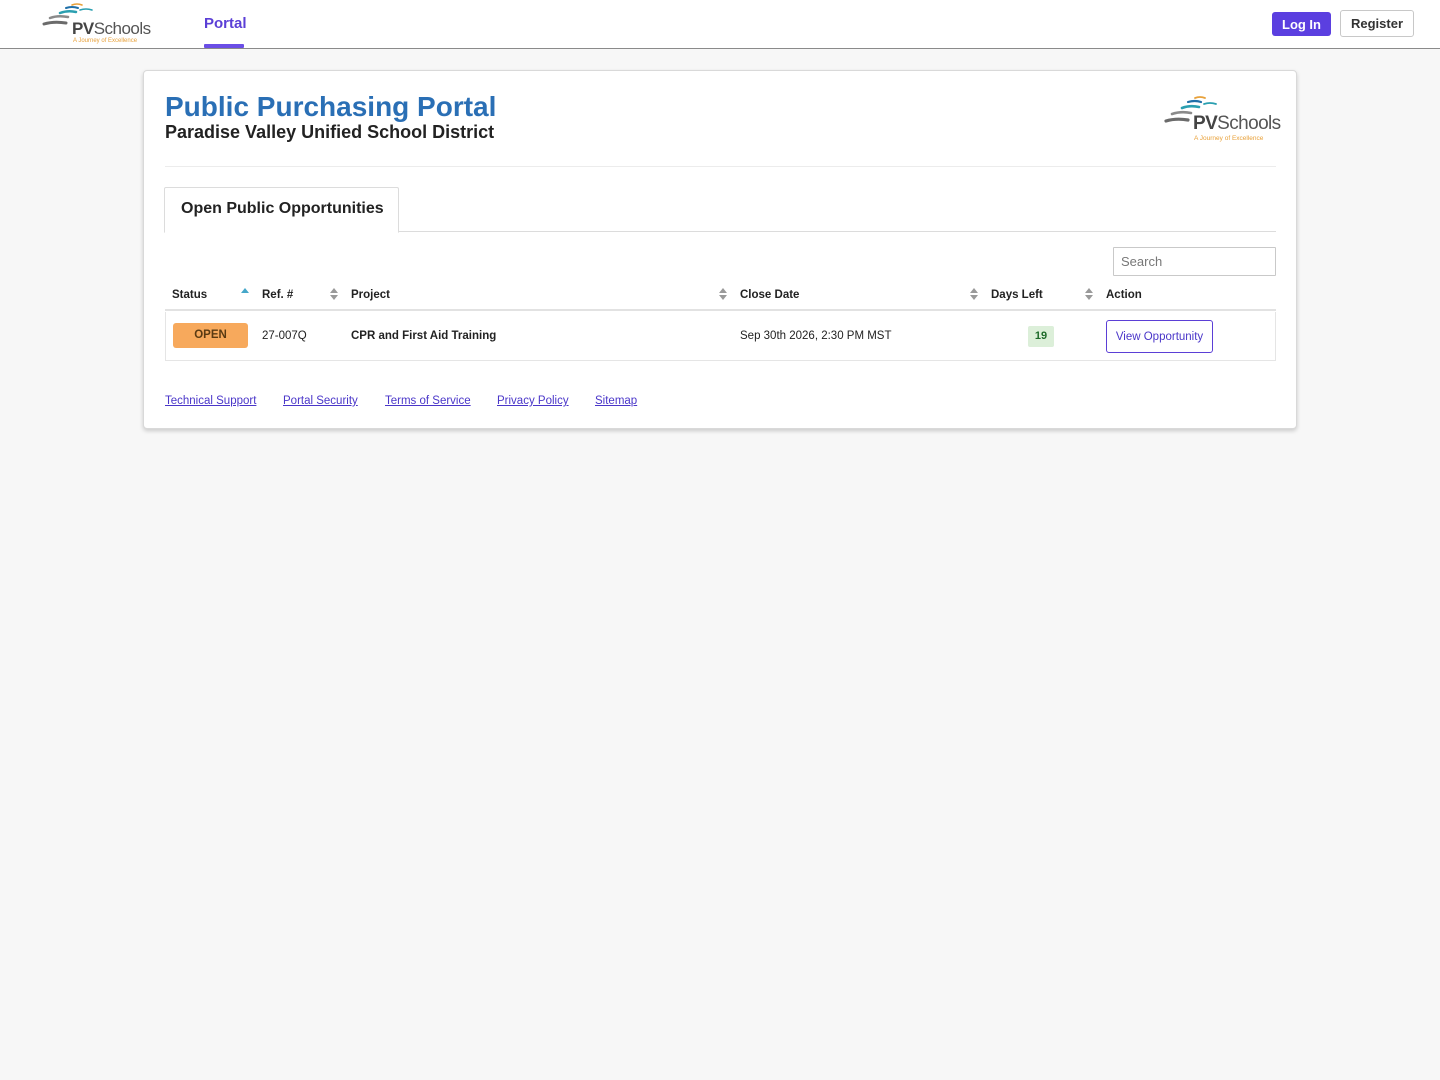 This screenshot has width=1440, height=1080. Describe the element at coordinates (616, 401) in the screenshot. I see `footer-link-sitemap: Sitemap` at that location.